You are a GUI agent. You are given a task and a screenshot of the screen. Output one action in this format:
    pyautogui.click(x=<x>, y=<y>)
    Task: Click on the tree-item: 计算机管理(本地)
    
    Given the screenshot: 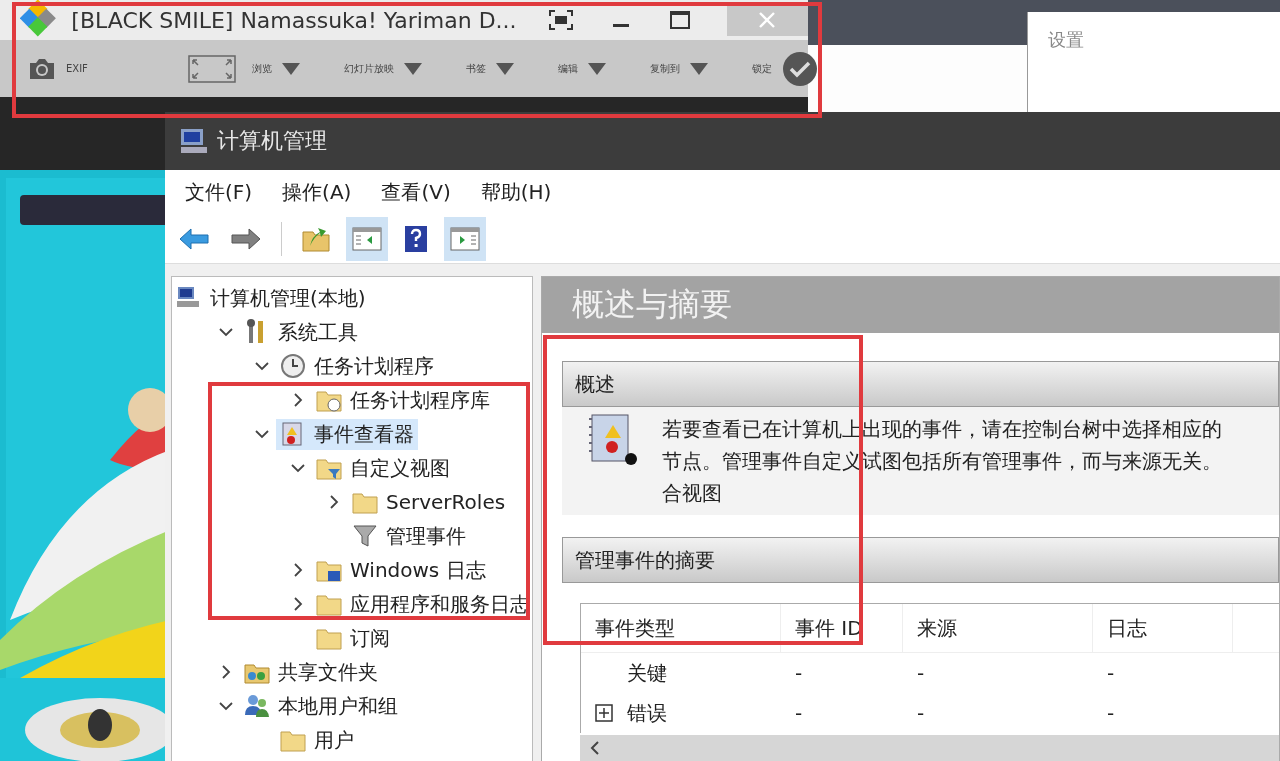 What is the action you would take?
    pyautogui.click(x=271, y=298)
    